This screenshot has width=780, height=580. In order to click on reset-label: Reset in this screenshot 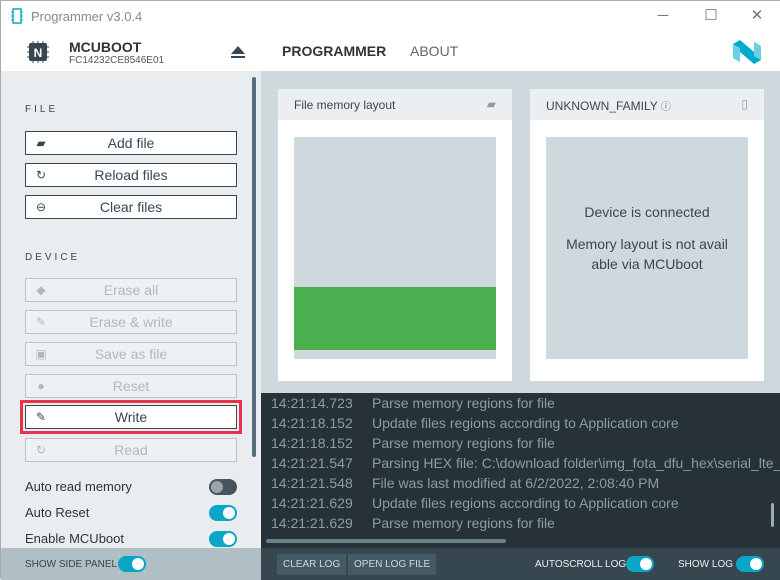, I will do `click(131, 386)`.